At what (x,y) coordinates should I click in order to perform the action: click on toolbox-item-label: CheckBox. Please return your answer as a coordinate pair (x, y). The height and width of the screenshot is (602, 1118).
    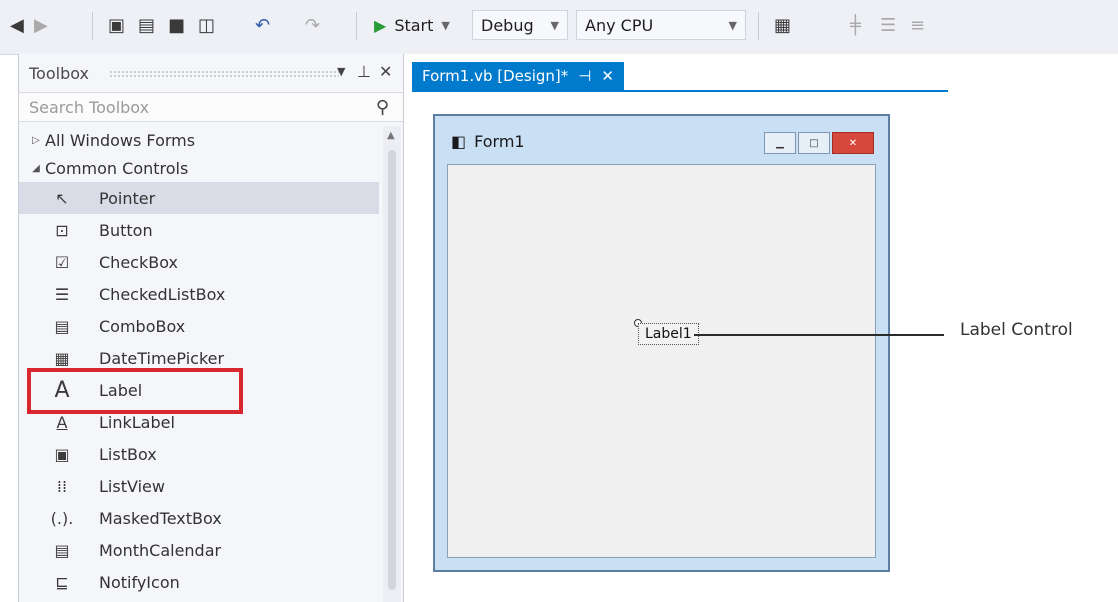
    Looking at the image, I should click on (138, 262).